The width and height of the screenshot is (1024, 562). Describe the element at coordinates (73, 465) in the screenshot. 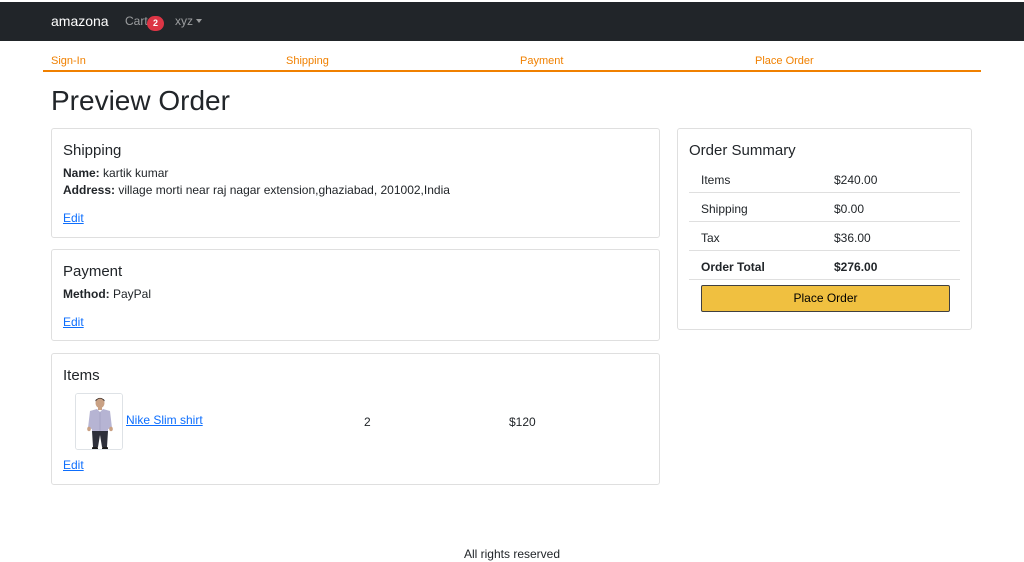

I see `edit-items-link: Edit` at that location.